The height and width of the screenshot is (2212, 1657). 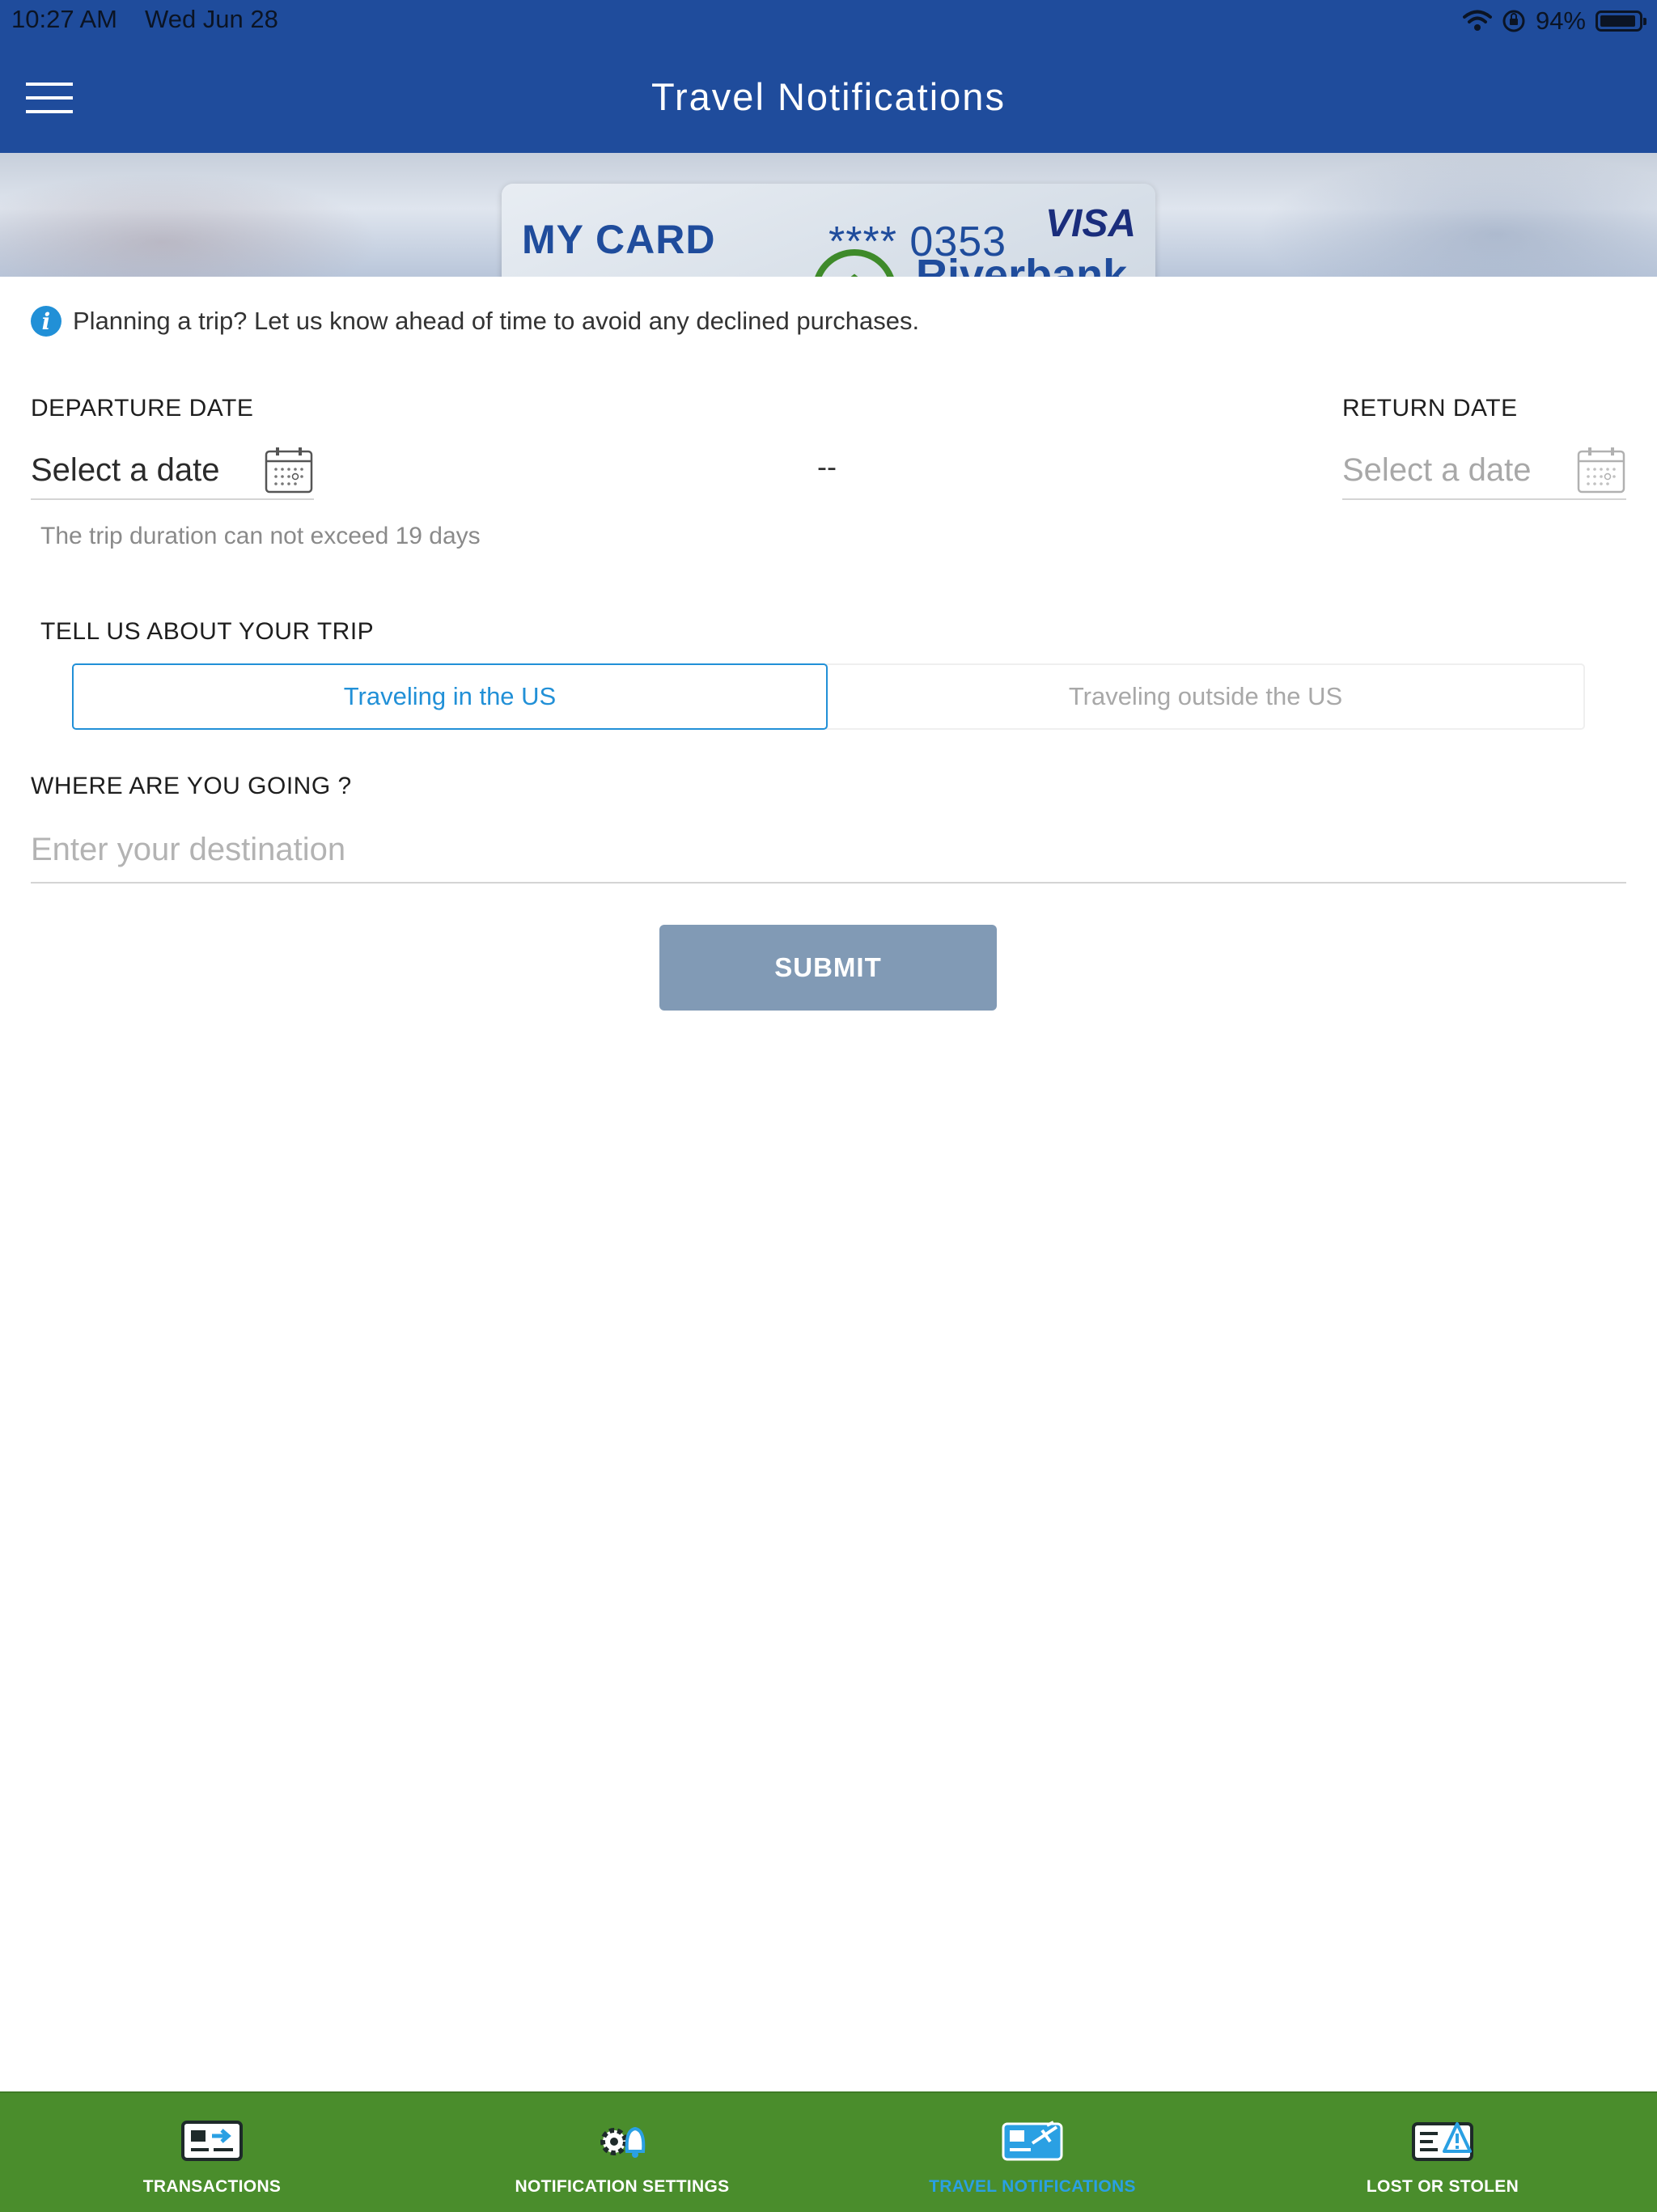 I want to click on destination-input, so click(x=828, y=850).